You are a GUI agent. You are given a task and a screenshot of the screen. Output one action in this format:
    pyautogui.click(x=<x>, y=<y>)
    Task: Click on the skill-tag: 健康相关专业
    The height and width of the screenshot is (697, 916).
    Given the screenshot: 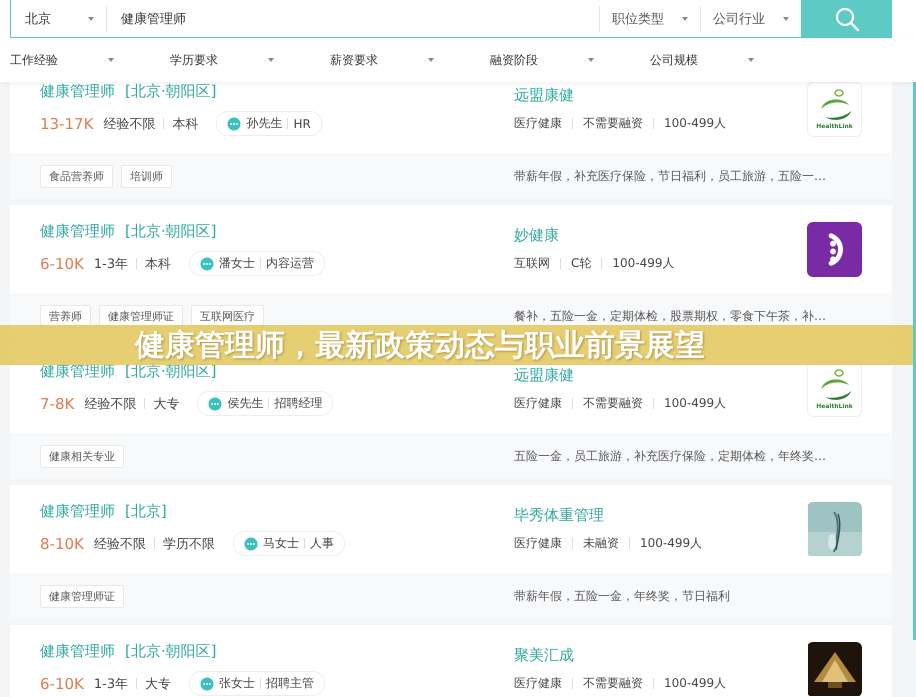 What is the action you would take?
    pyautogui.click(x=82, y=456)
    